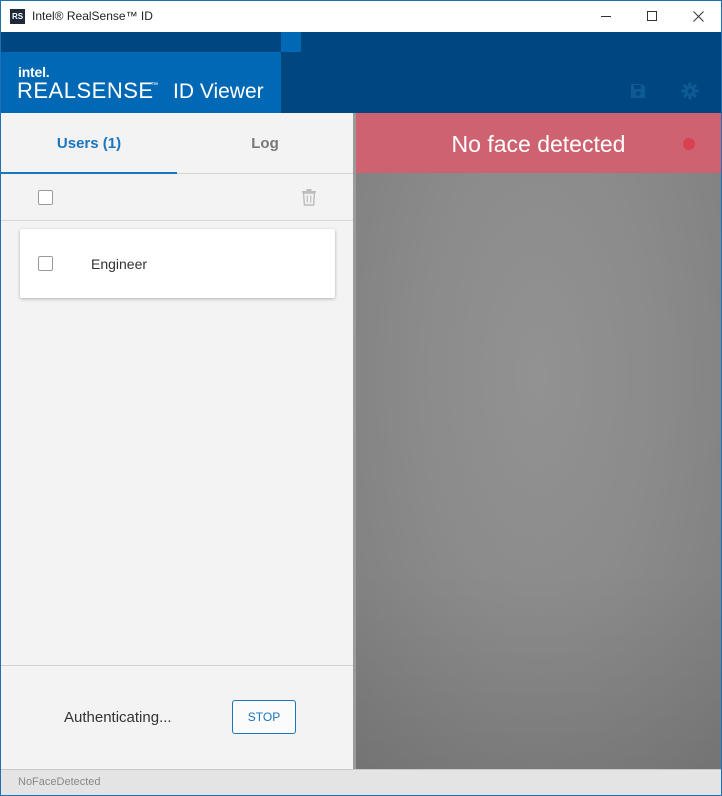 The height and width of the screenshot is (796, 722). What do you see at coordinates (218, 91) in the screenshot?
I see `app-name: ID Viewer` at bounding box center [218, 91].